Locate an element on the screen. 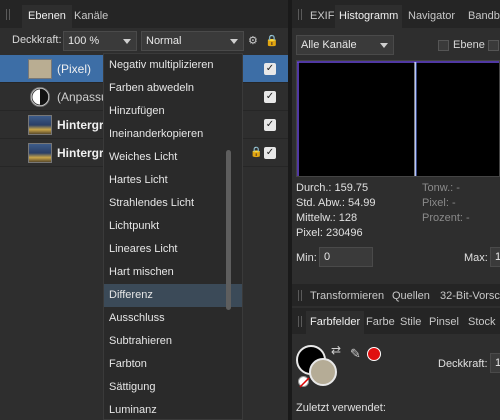 Image resolution: width=500 pixels, height=420 pixels. max-value: 1 is located at coordinates (497, 257).